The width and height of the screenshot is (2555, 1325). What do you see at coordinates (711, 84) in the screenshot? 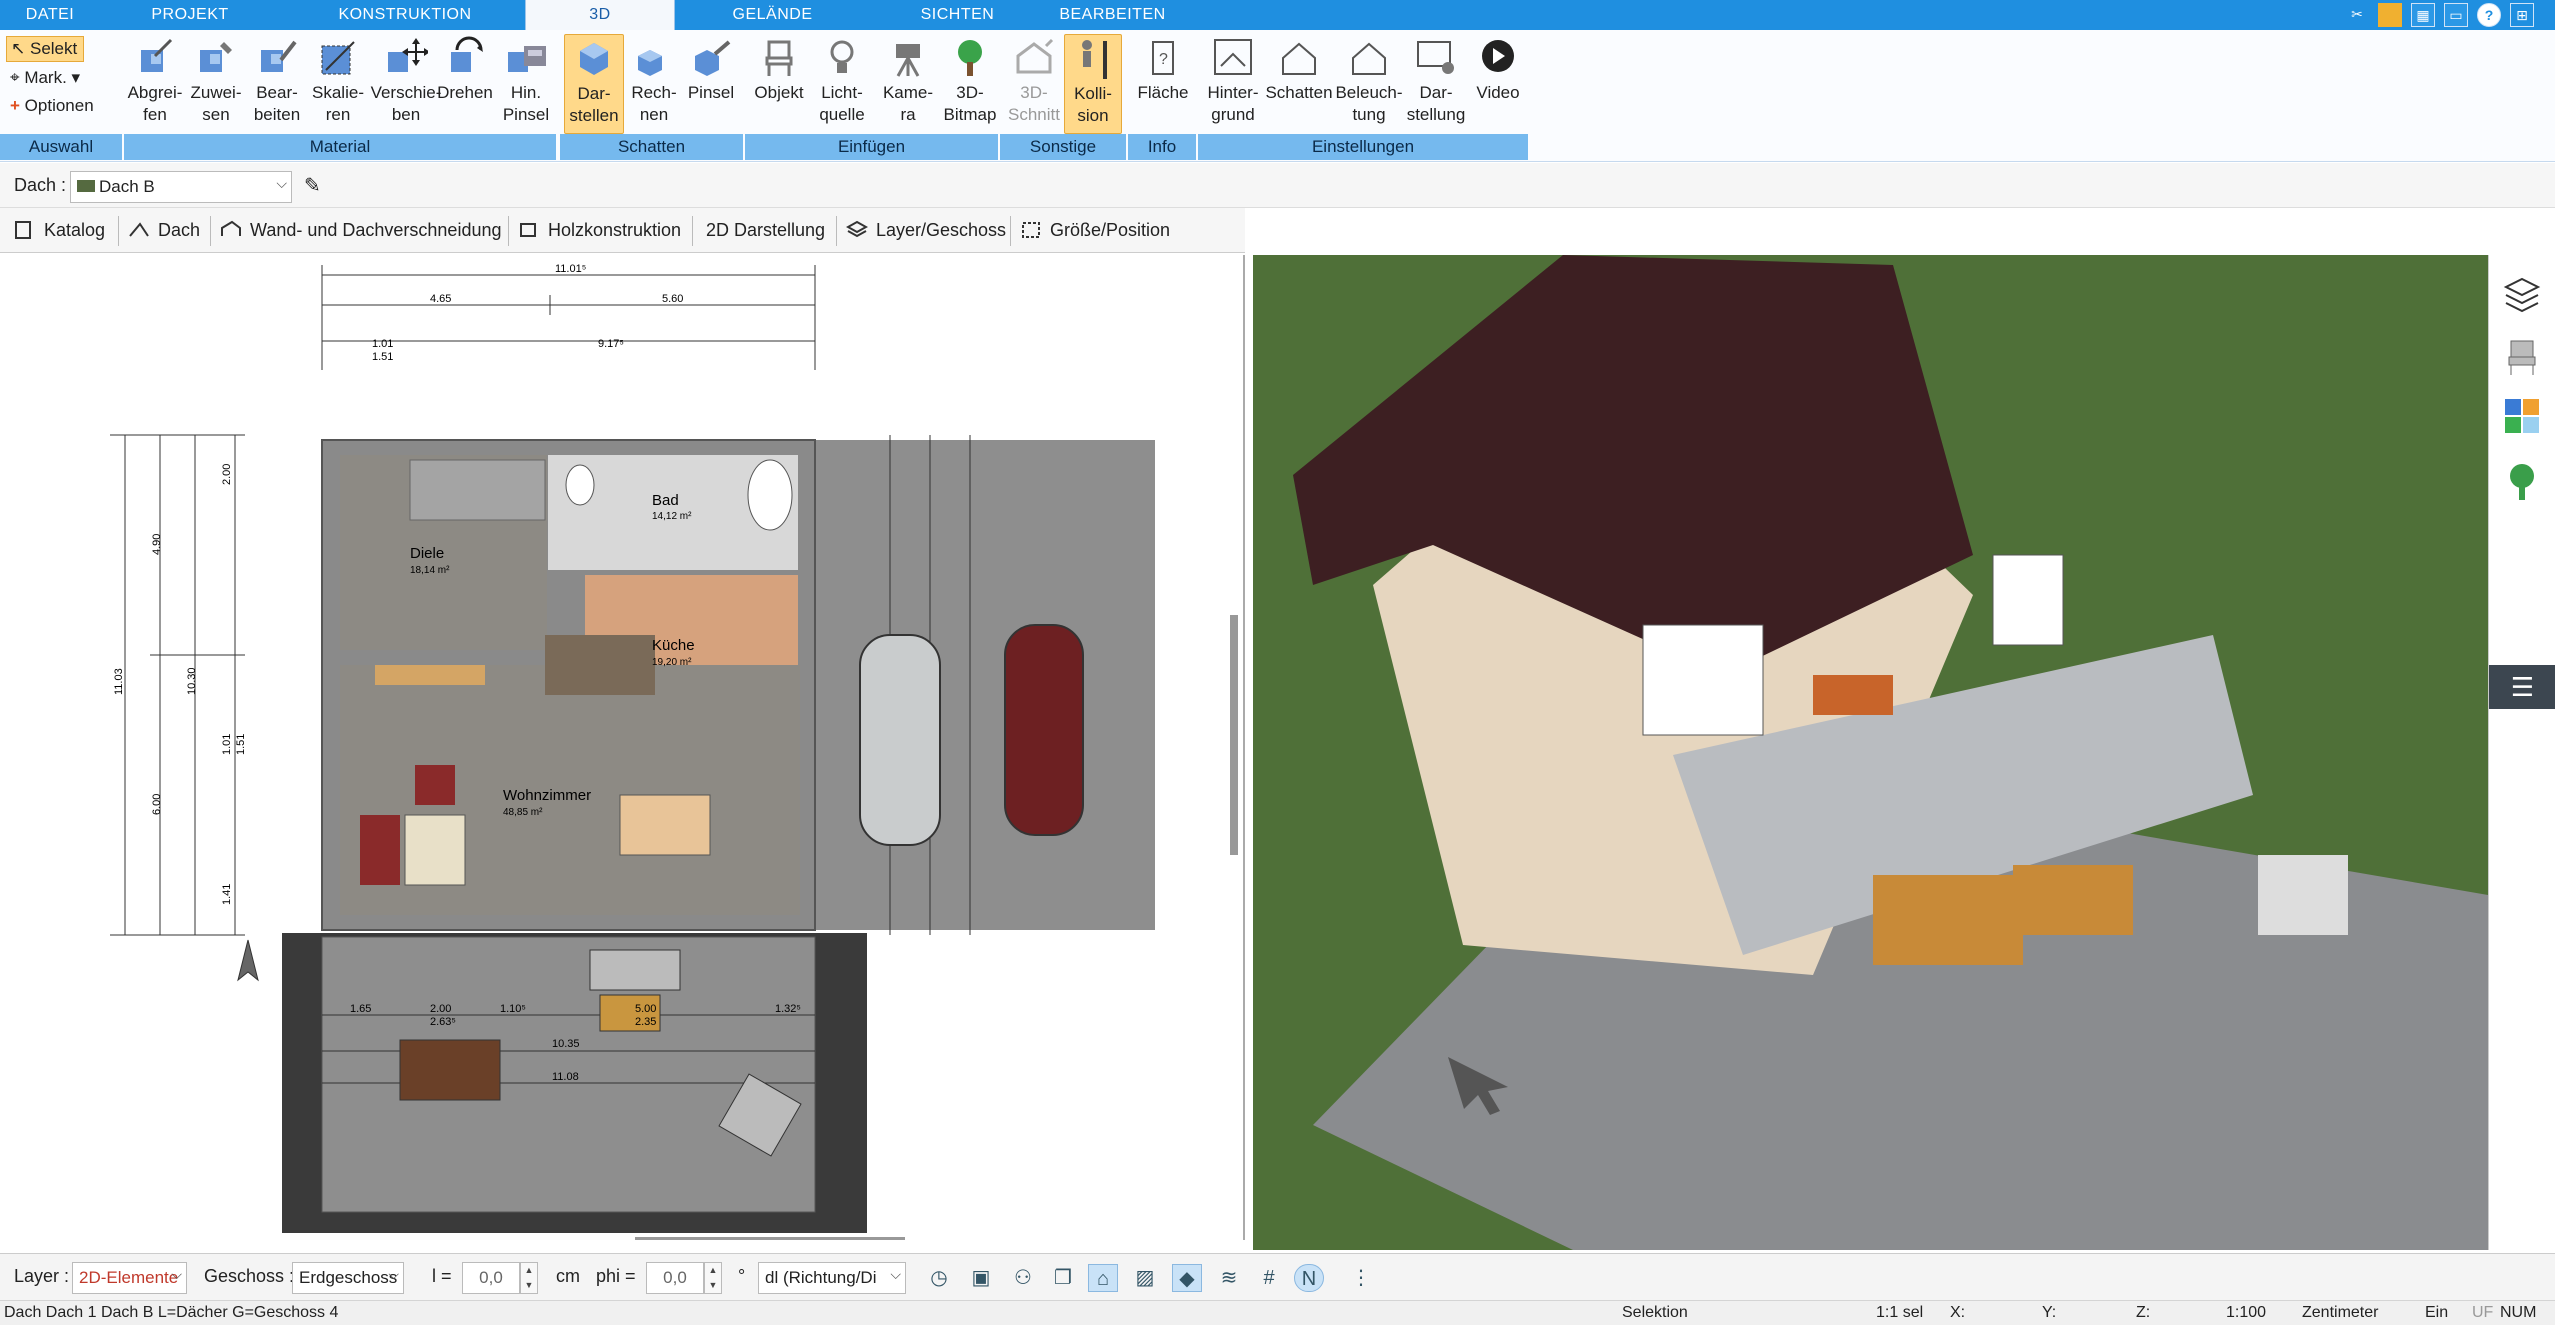
I see `pinsel-button: Pinsel` at bounding box center [711, 84].